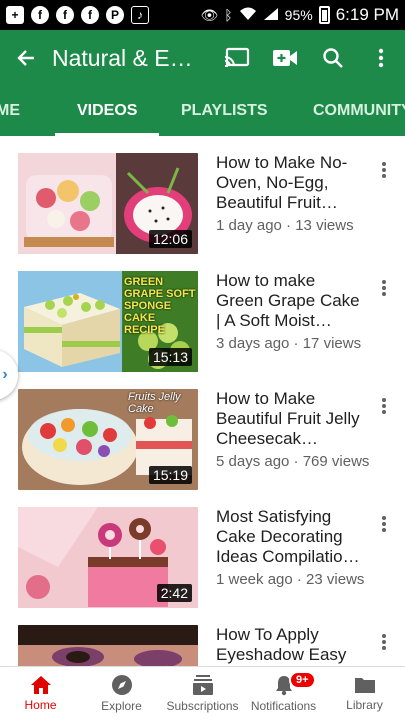  What do you see at coordinates (108, 439) in the screenshot?
I see `video-thumbnail: Fruits Jelly Cake 15:19` at bounding box center [108, 439].